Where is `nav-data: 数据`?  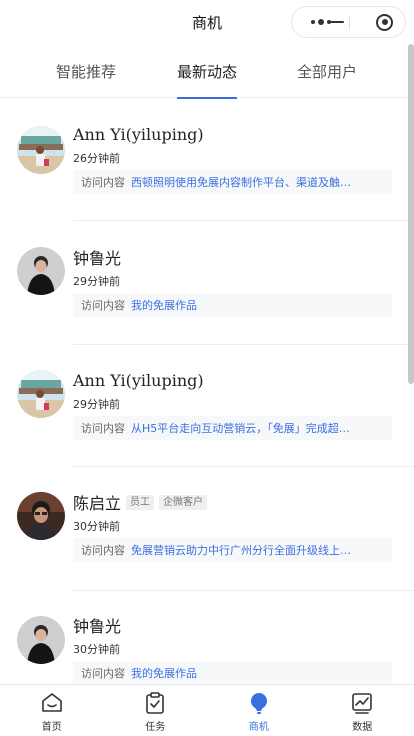
nav-data: 数据 is located at coordinates (362, 710).